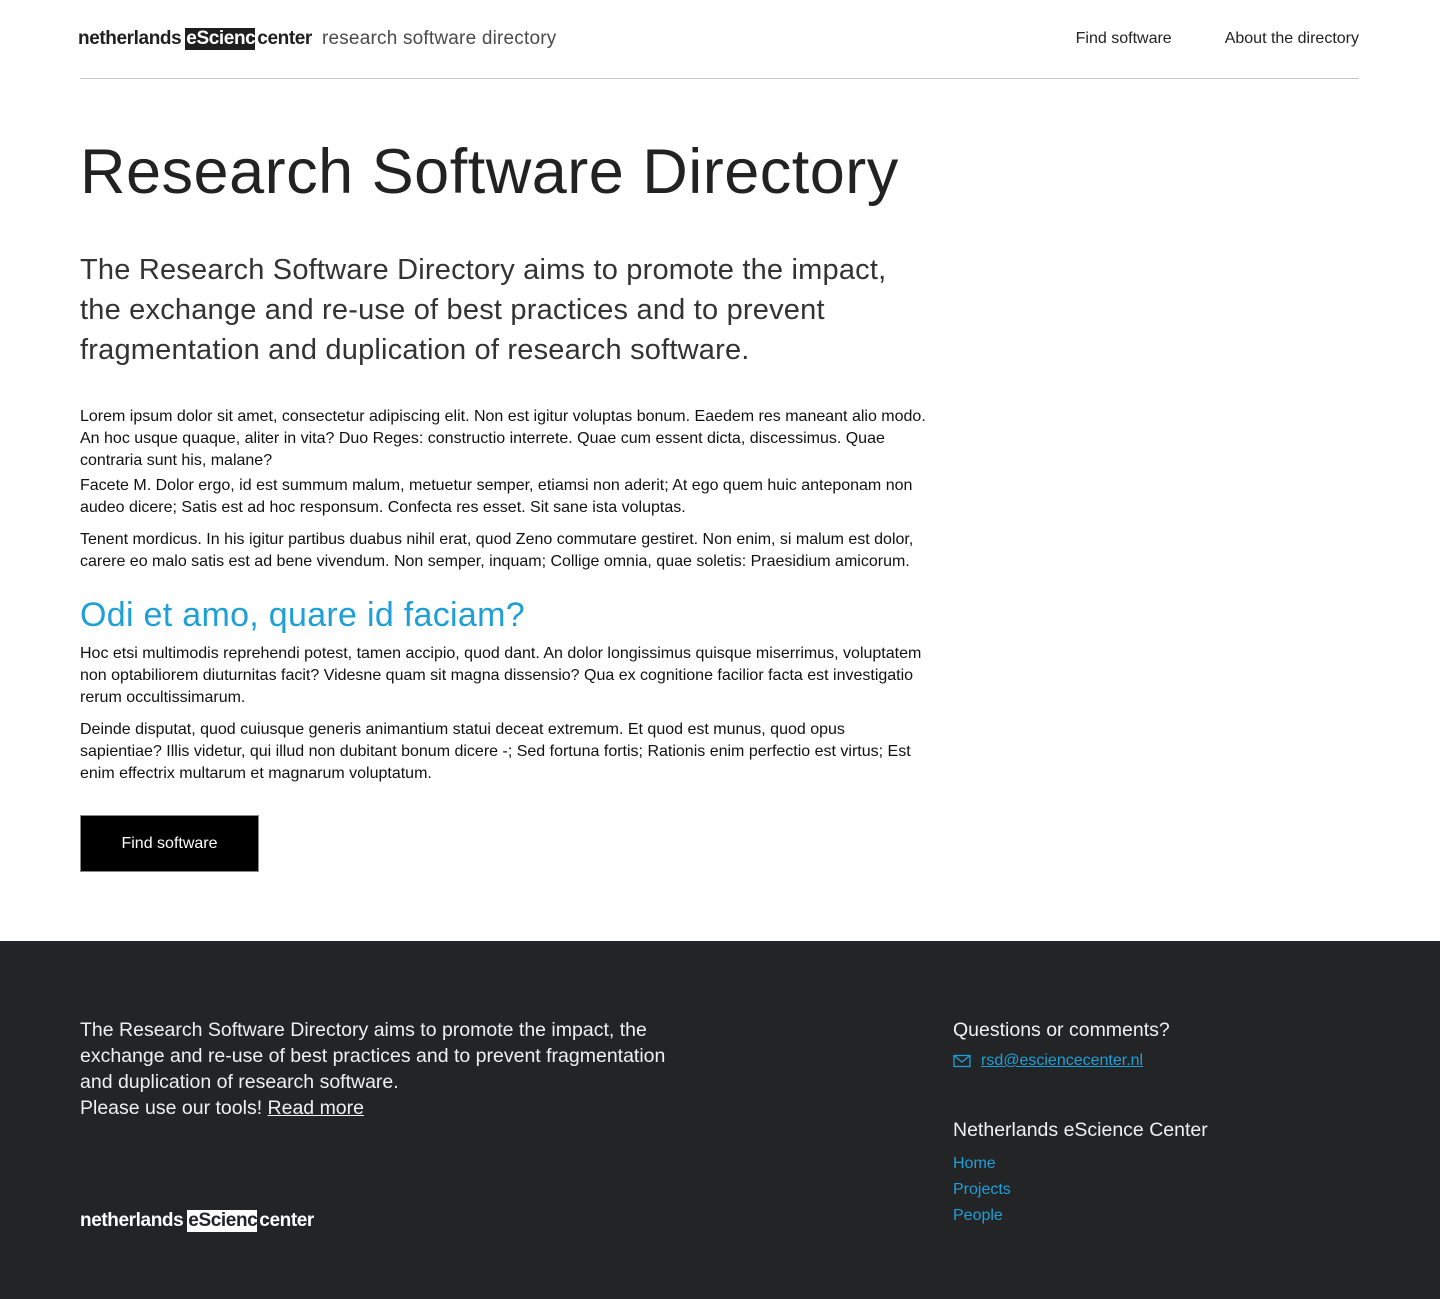 The width and height of the screenshot is (1440, 1299). I want to click on footer-link-people: People, so click(1163, 1216).